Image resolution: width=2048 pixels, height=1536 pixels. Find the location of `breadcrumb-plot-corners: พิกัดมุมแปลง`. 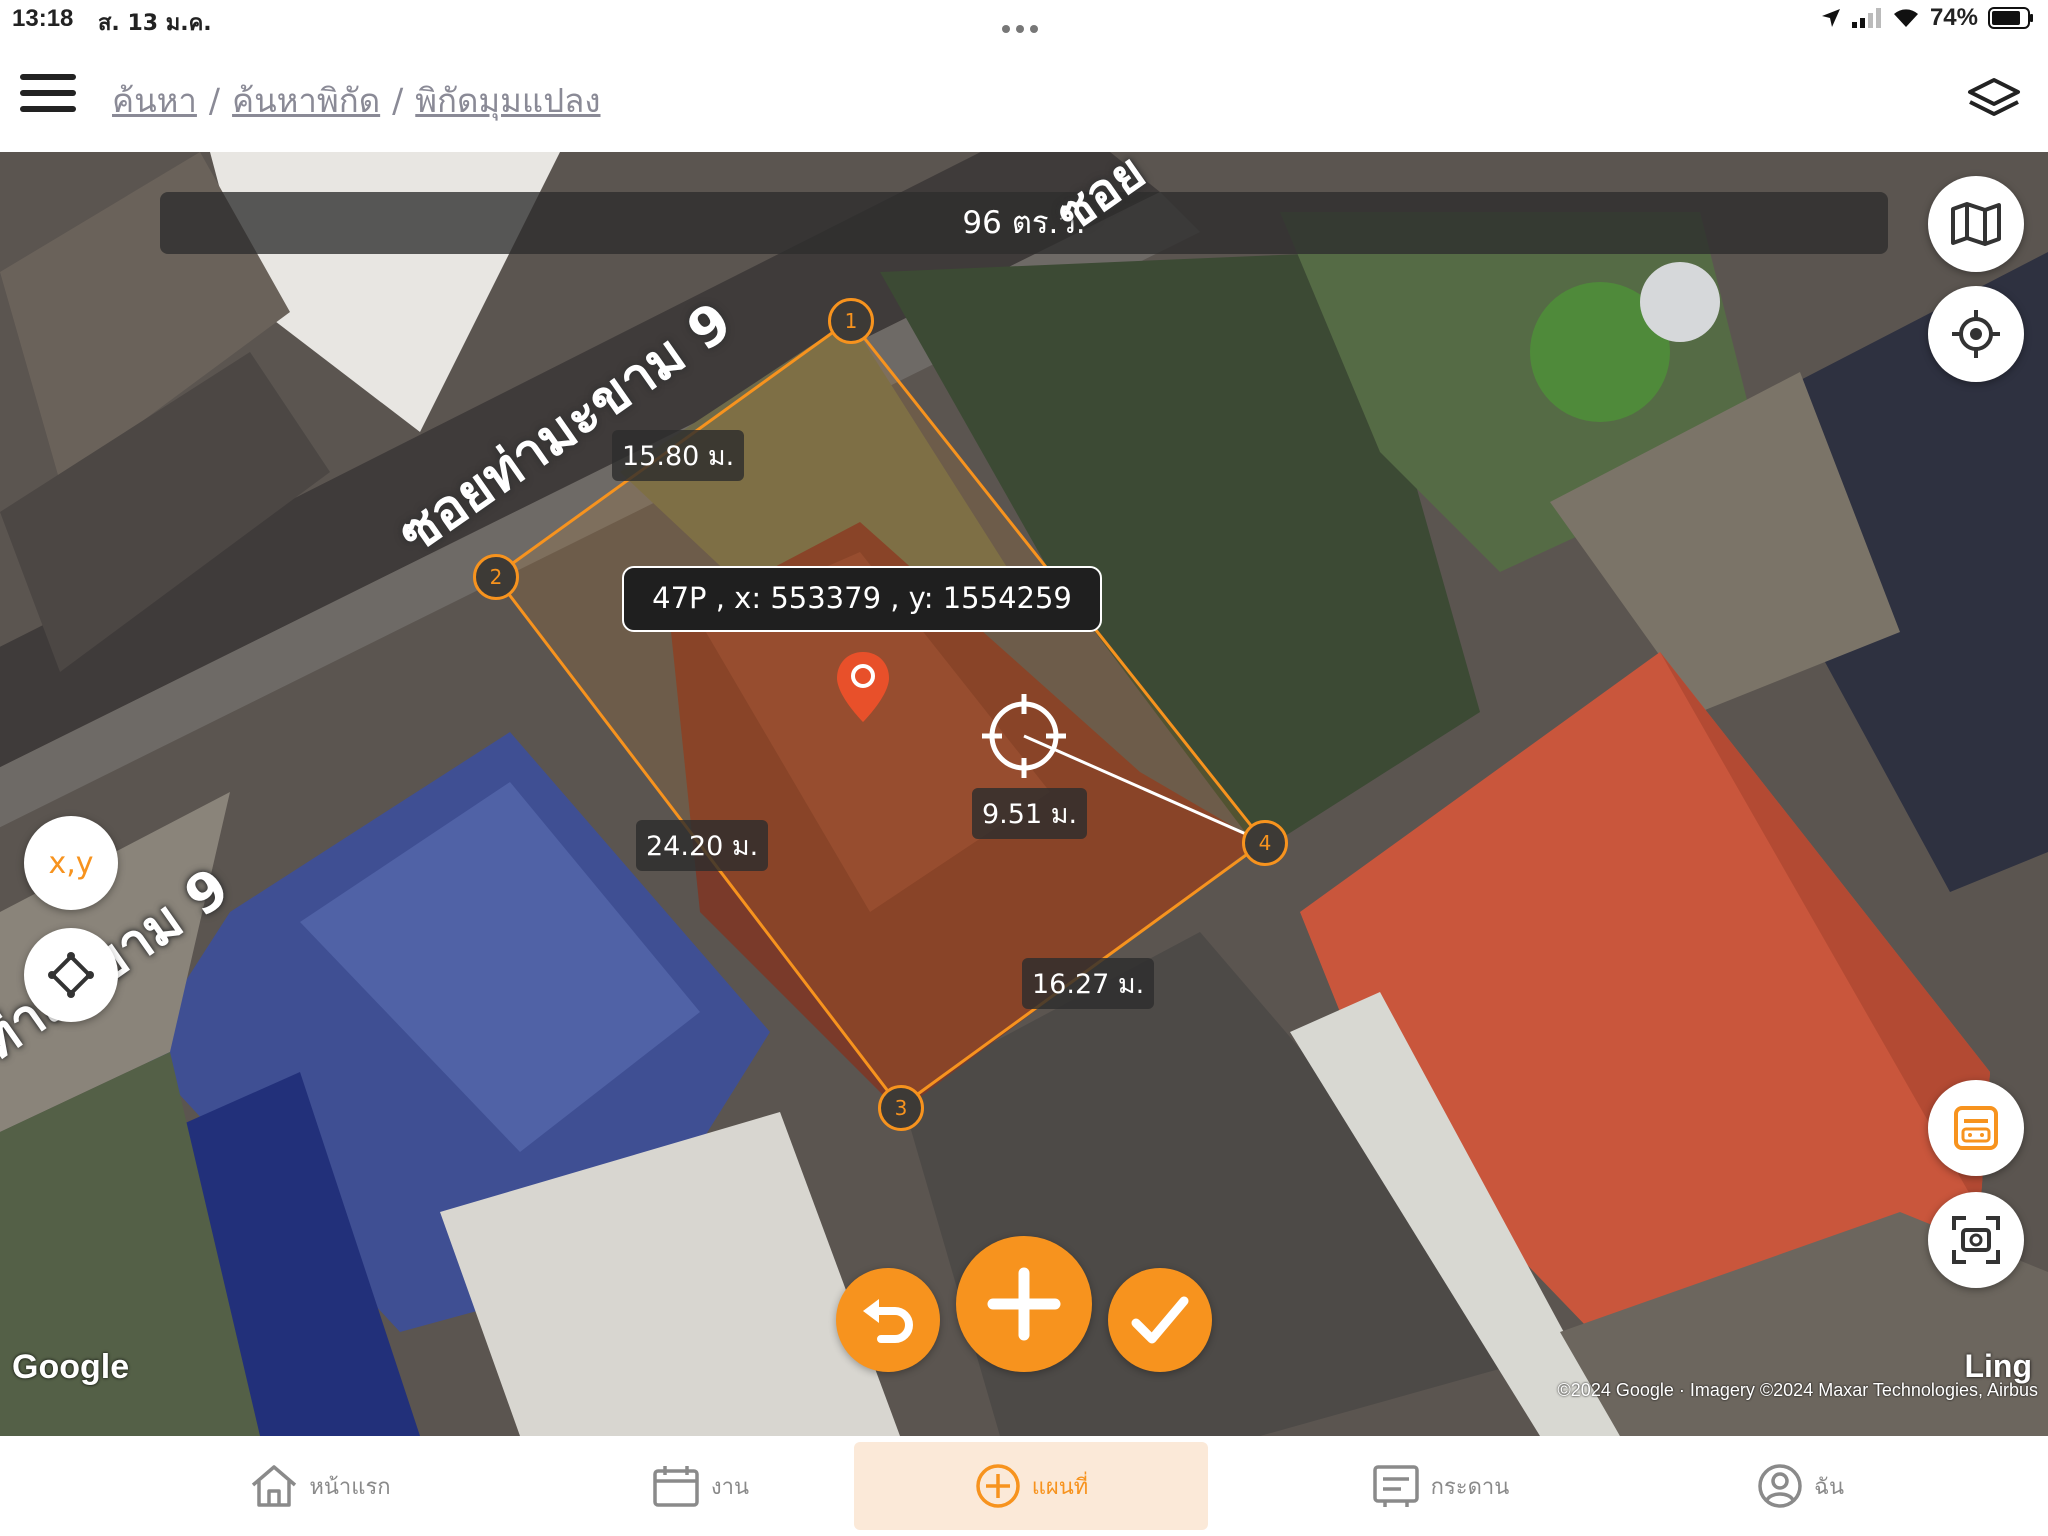

breadcrumb-plot-corners: พิกัดมุมแปลง is located at coordinates (507, 100).